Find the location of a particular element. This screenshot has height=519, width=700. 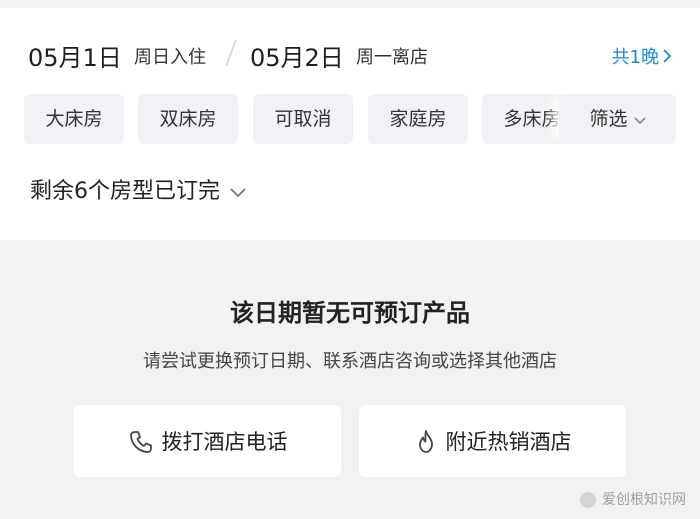

flame-icon is located at coordinates (425, 441).